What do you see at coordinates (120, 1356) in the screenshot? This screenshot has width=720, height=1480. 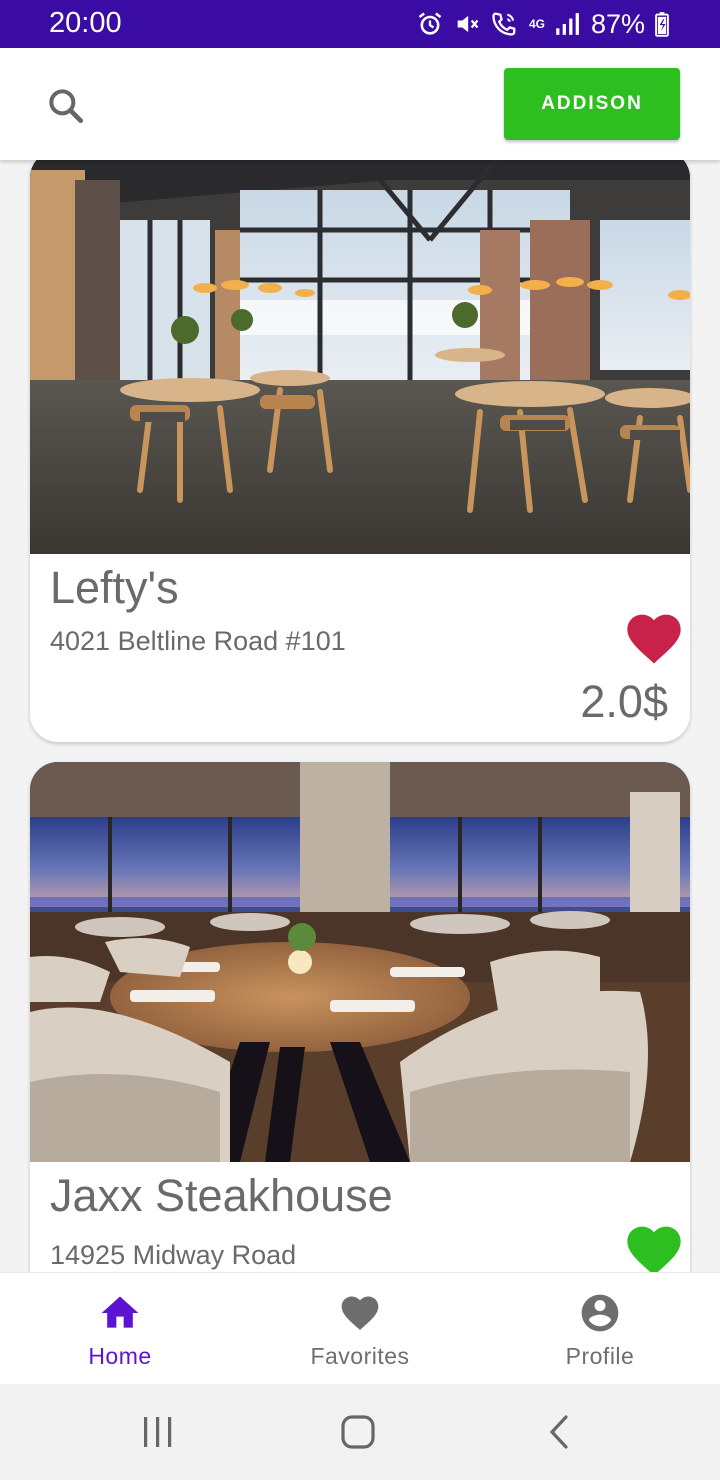 I see `nav-label: Home` at bounding box center [120, 1356].